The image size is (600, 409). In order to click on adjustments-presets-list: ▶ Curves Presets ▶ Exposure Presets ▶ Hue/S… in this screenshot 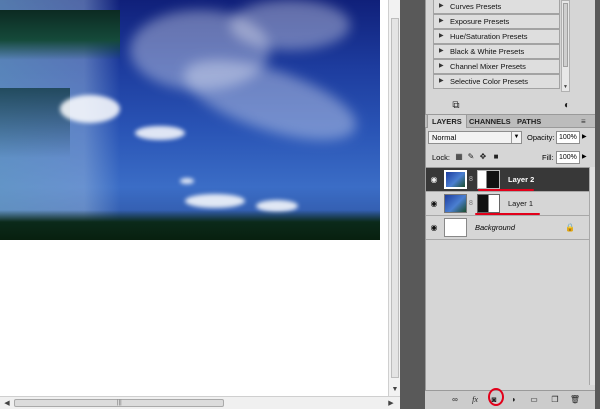, I will do `click(496, 46)`.